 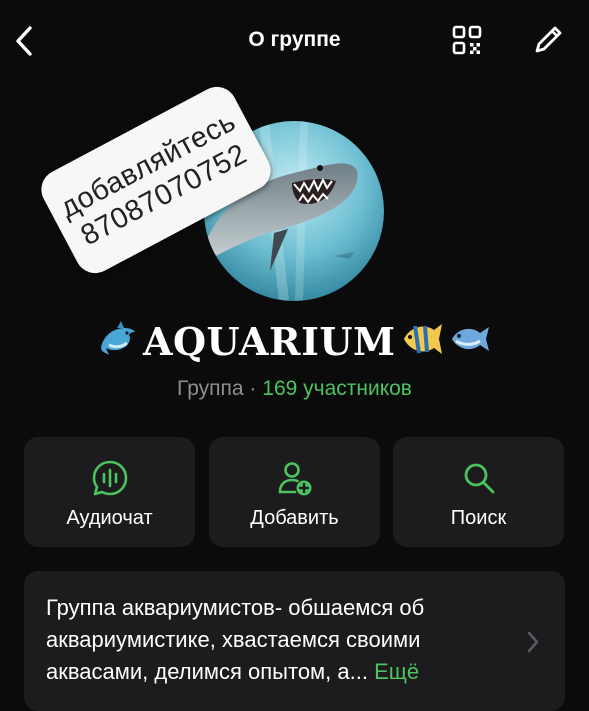 What do you see at coordinates (396, 671) in the screenshot?
I see `show-more-link: Ещё` at bounding box center [396, 671].